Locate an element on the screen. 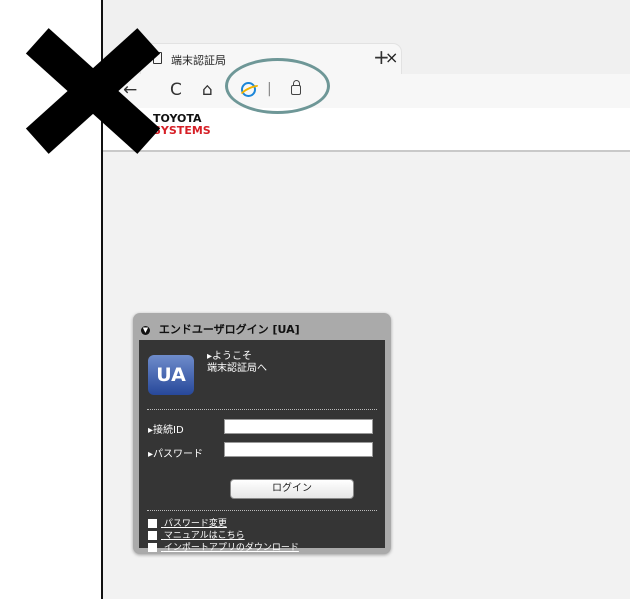 The height and width of the screenshot is (599, 630). page-header: TOYOTA SYSTEMS is located at coordinates (366, 130).